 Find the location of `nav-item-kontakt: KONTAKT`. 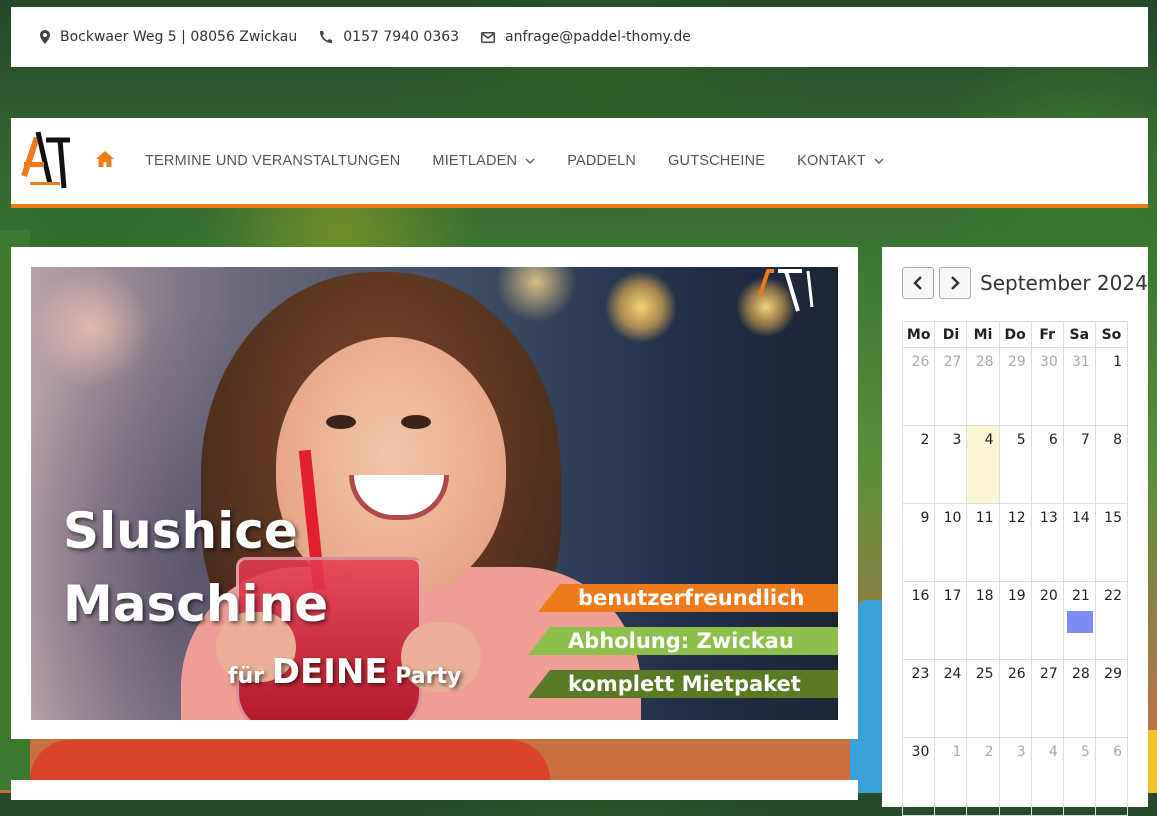

nav-item-kontakt: KONTAKT is located at coordinates (840, 161).